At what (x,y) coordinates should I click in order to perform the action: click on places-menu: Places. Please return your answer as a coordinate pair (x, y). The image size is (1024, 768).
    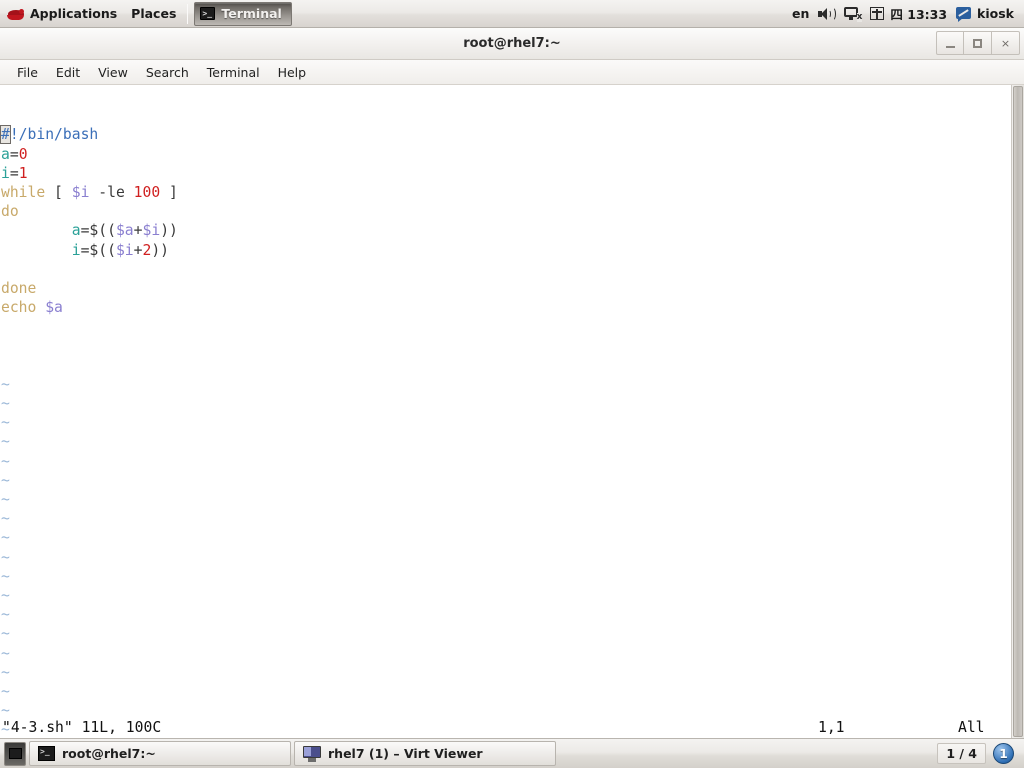
    Looking at the image, I should click on (153, 14).